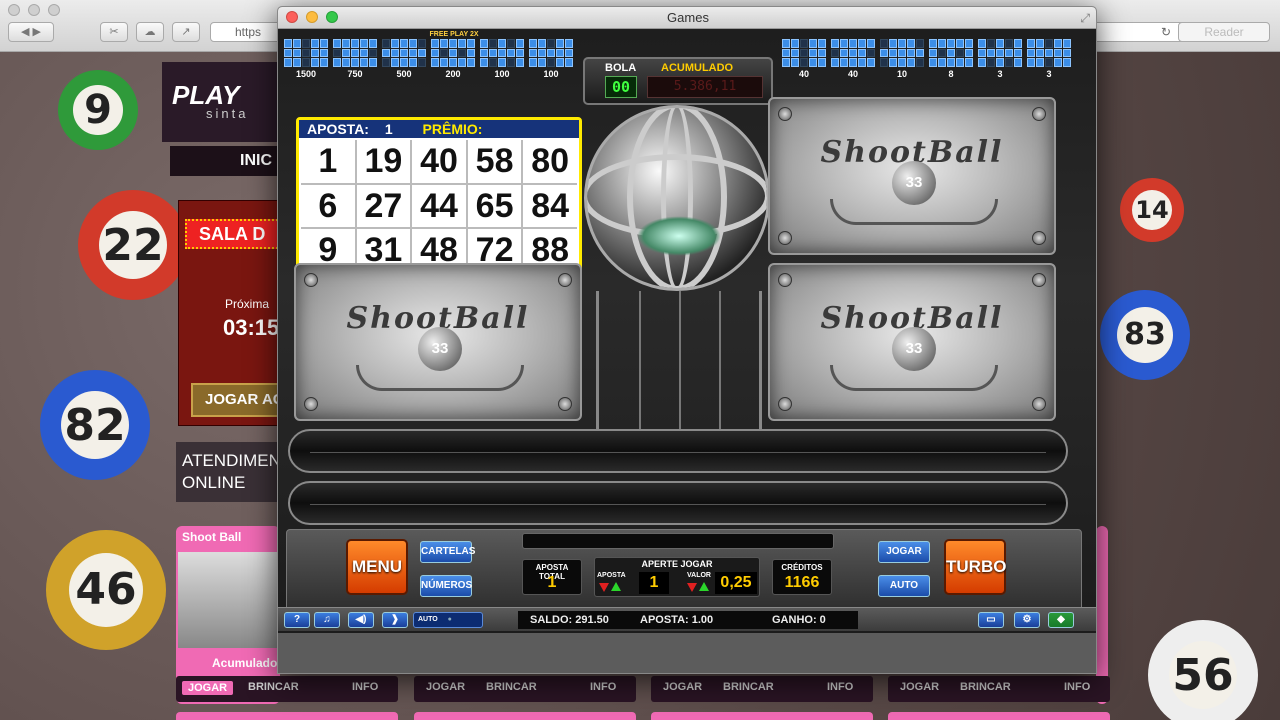 The height and width of the screenshot is (720, 1280). I want to click on menu-button: MENU, so click(377, 567).